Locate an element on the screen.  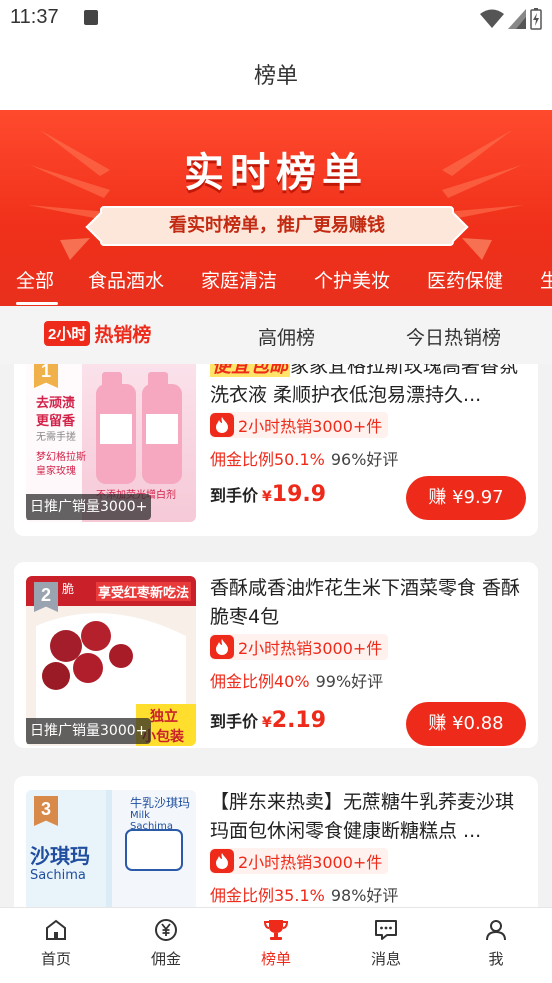
app-header: 榜单 is located at coordinates (276, 73).